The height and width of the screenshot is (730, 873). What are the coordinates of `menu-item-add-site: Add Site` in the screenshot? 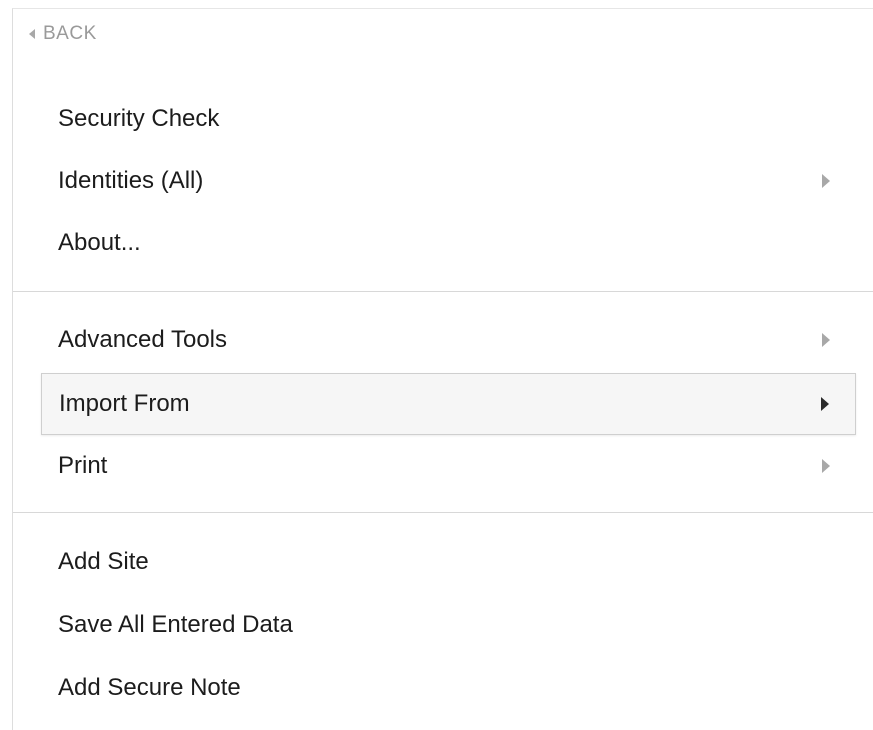 It's located at (448, 562).